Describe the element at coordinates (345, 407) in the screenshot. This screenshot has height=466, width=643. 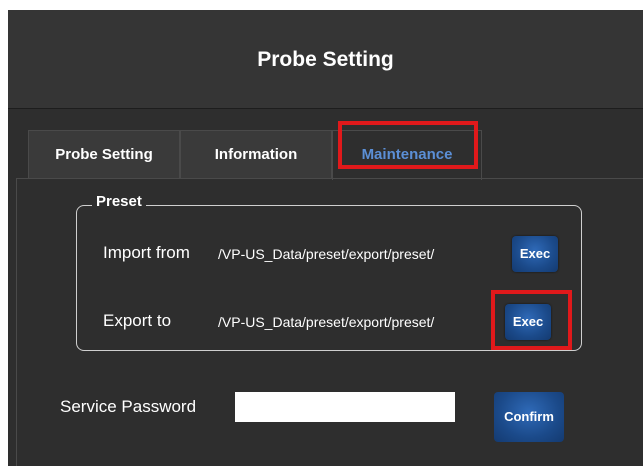
I see `service-password-input` at that location.